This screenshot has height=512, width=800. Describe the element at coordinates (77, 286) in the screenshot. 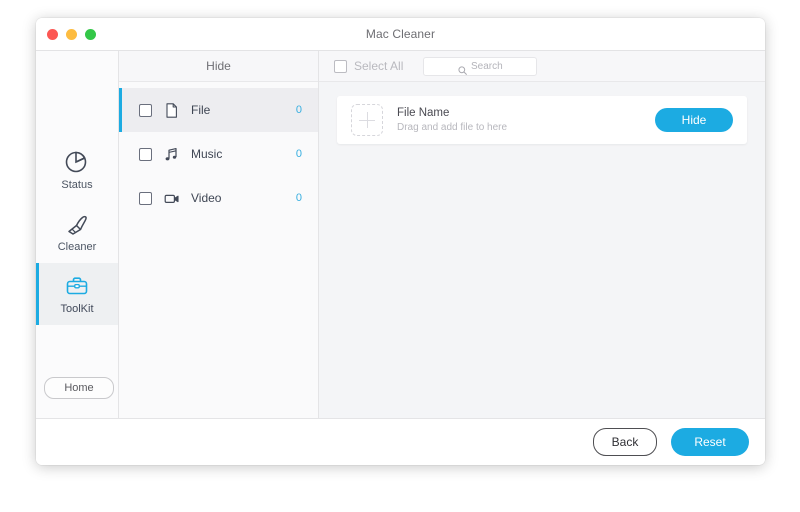

I see `toolbox-icon` at that location.